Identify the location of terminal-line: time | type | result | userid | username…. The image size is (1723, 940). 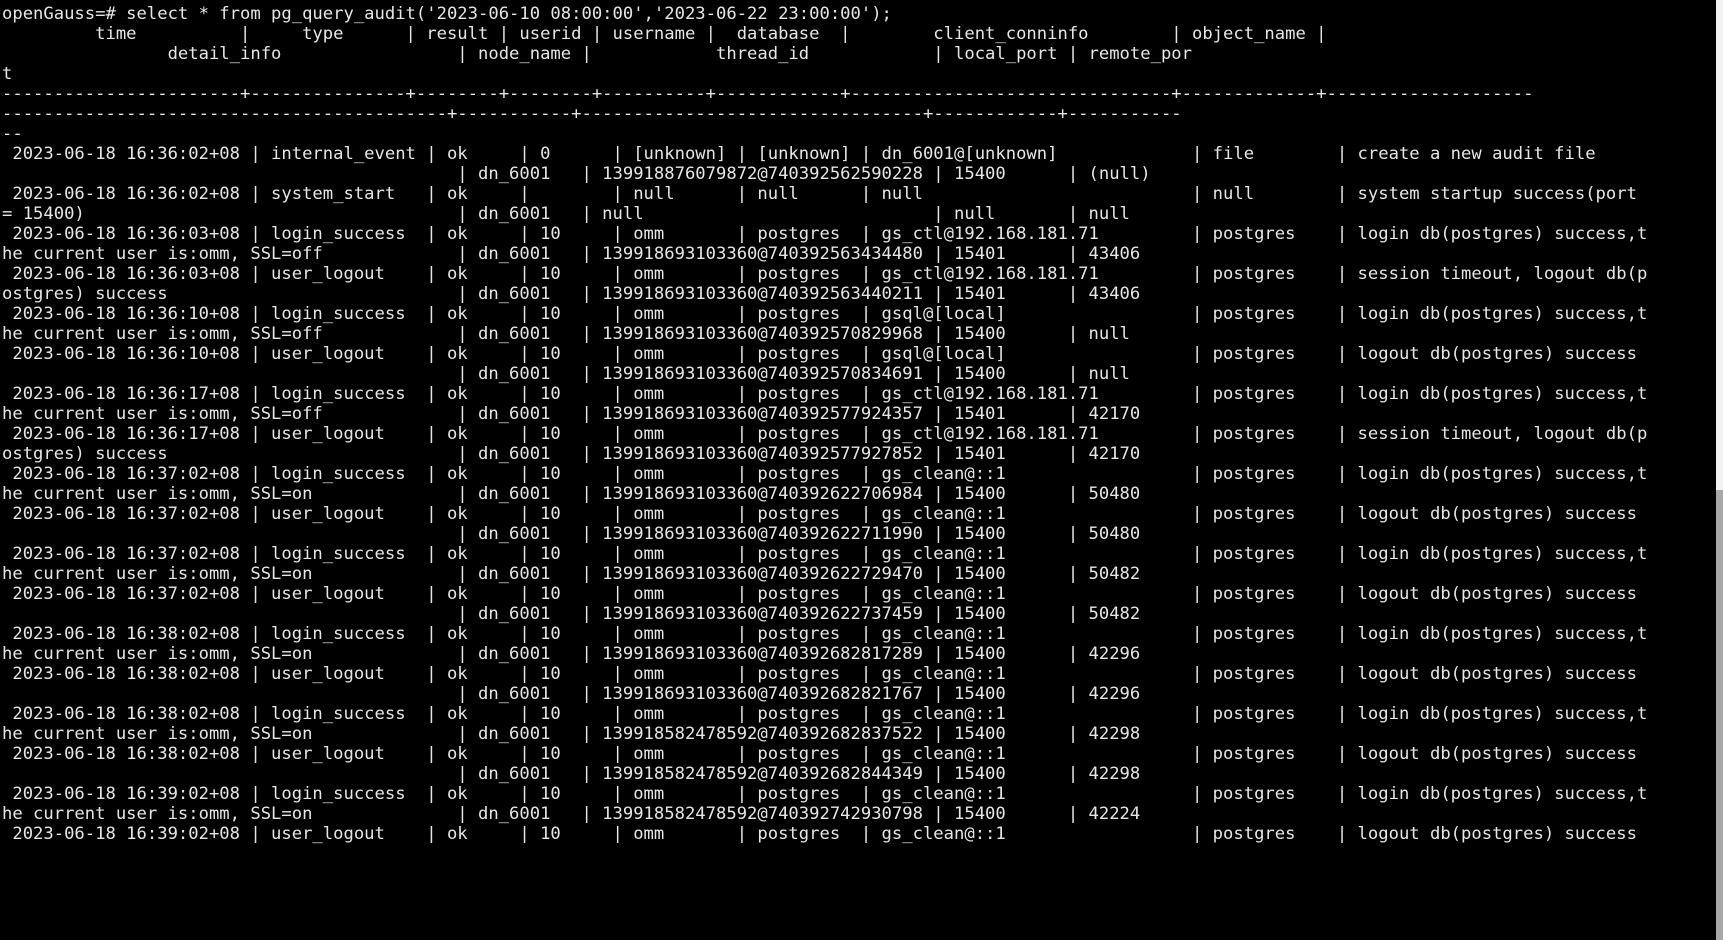
(664, 34).